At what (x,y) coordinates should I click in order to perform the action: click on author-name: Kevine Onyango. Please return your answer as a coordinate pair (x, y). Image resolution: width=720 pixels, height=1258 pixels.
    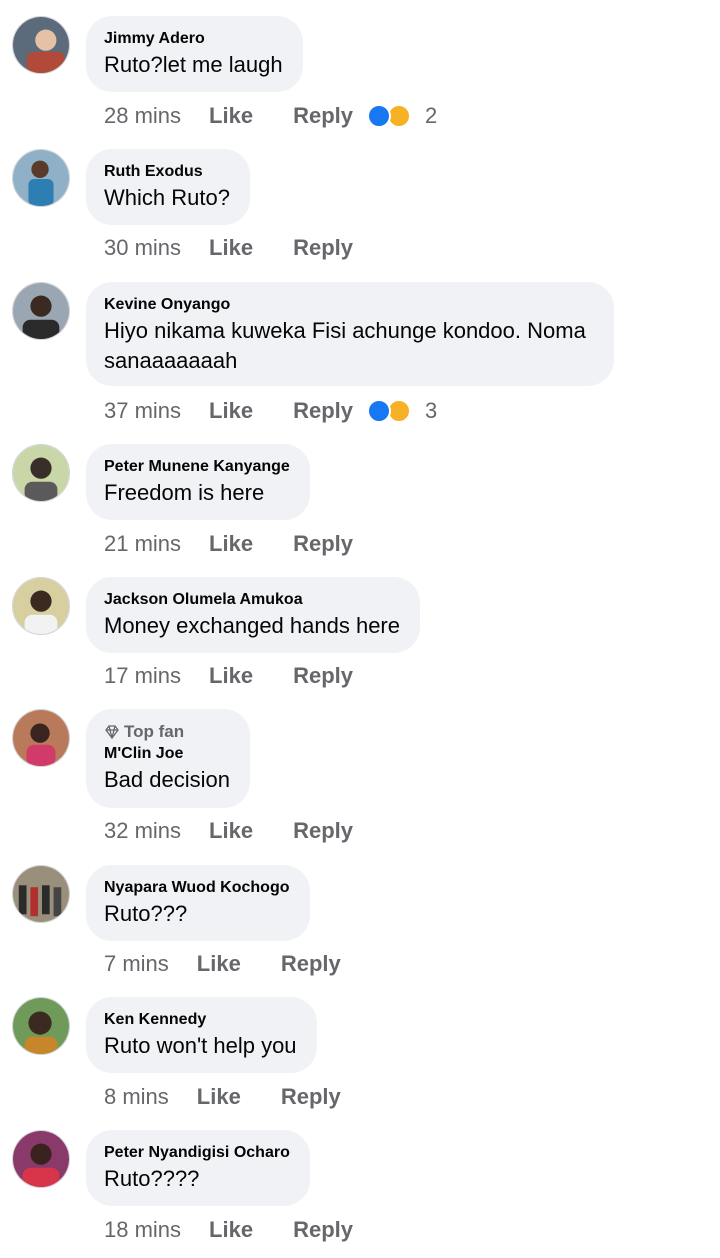
    Looking at the image, I should click on (349, 305).